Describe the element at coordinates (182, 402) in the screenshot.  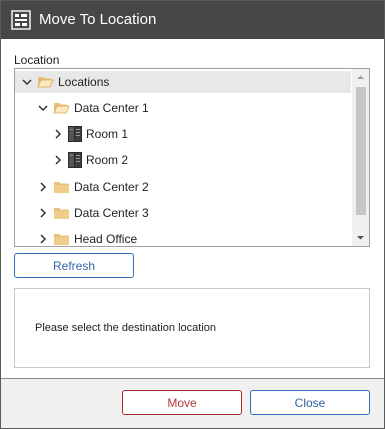
I see `move-button: Move` at that location.